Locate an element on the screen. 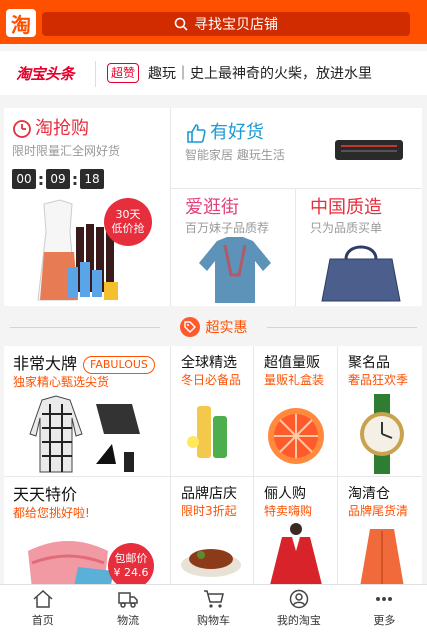 The width and height of the screenshot is (427, 632). product-card-luxury: 聚名品 奢品狂欢季 is located at coordinates (380, 411).